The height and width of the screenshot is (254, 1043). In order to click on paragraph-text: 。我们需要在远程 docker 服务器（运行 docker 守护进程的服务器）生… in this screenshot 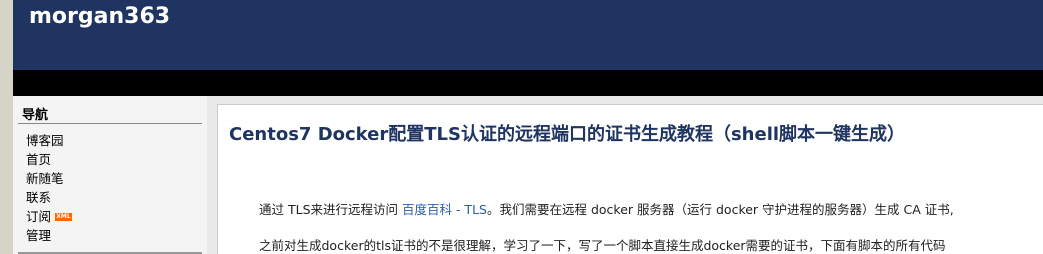, I will do `click(720, 209)`.